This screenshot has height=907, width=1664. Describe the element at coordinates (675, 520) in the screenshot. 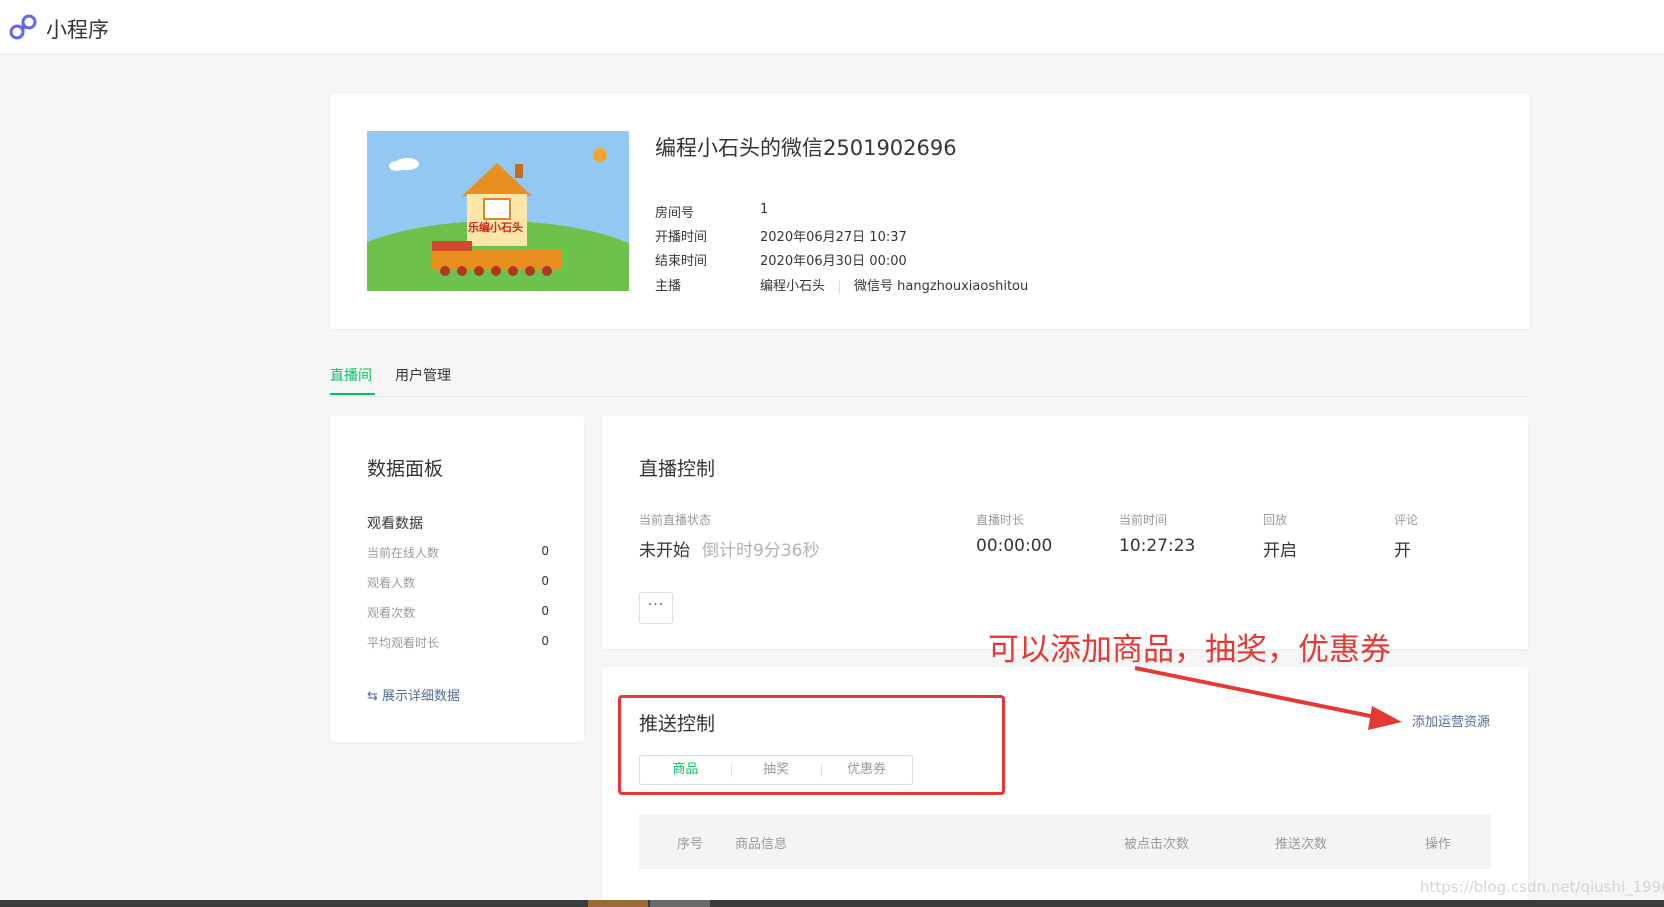

I see `live-status-label: 当前直播状态` at that location.